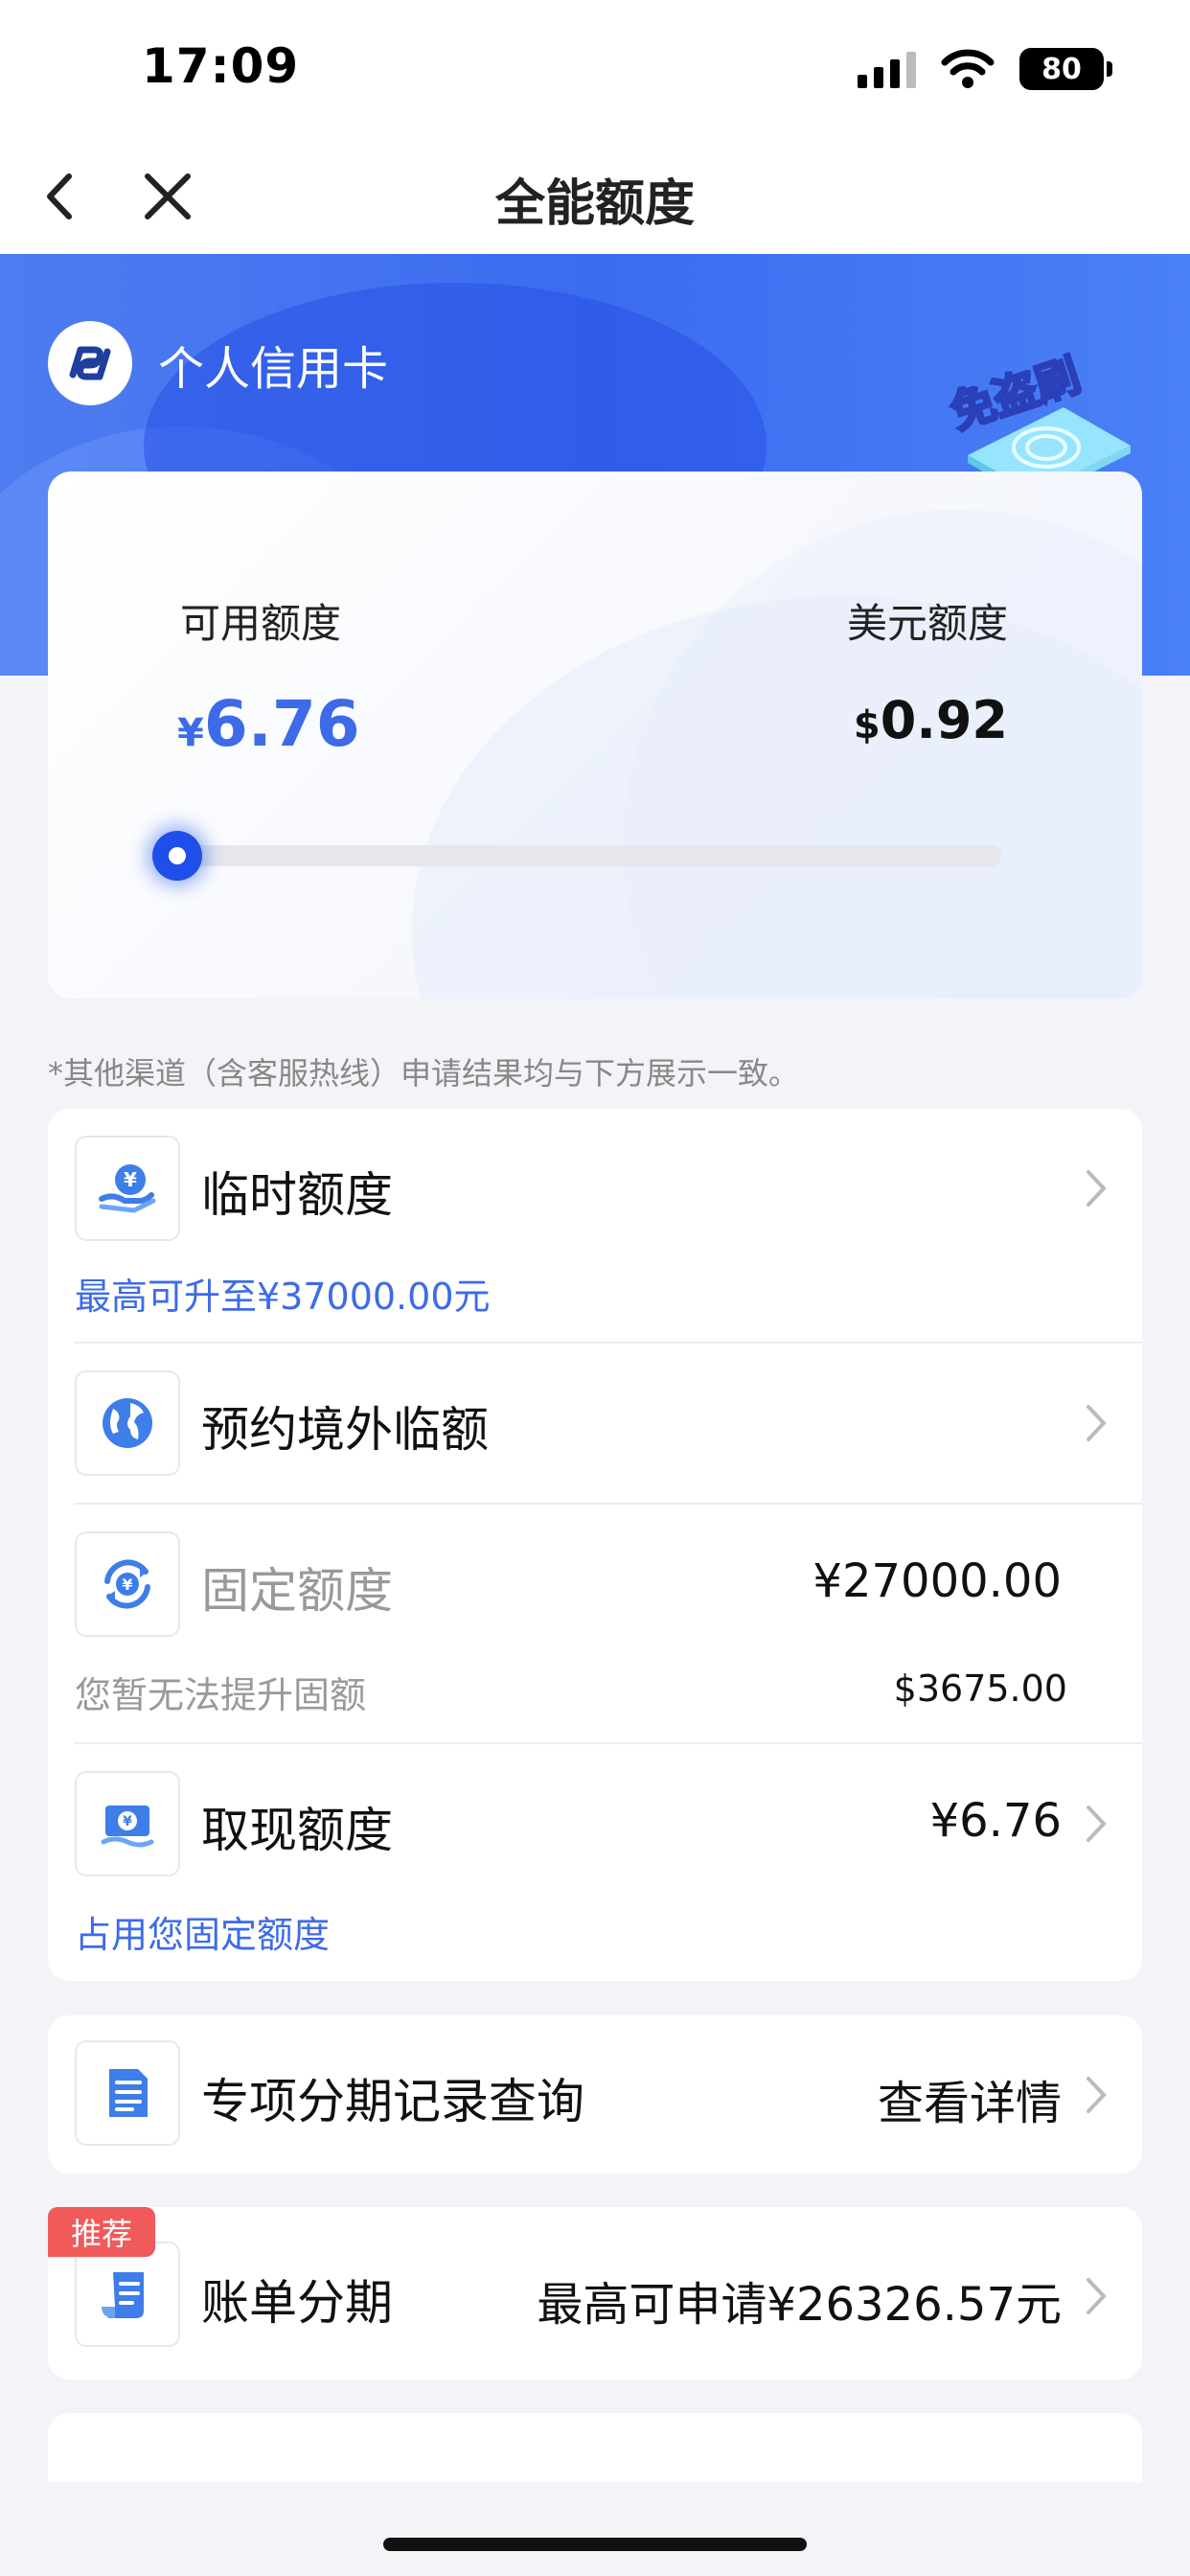 The height and width of the screenshot is (2576, 1190). Describe the element at coordinates (128, 1423) in the screenshot. I see `globe-icon` at that location.